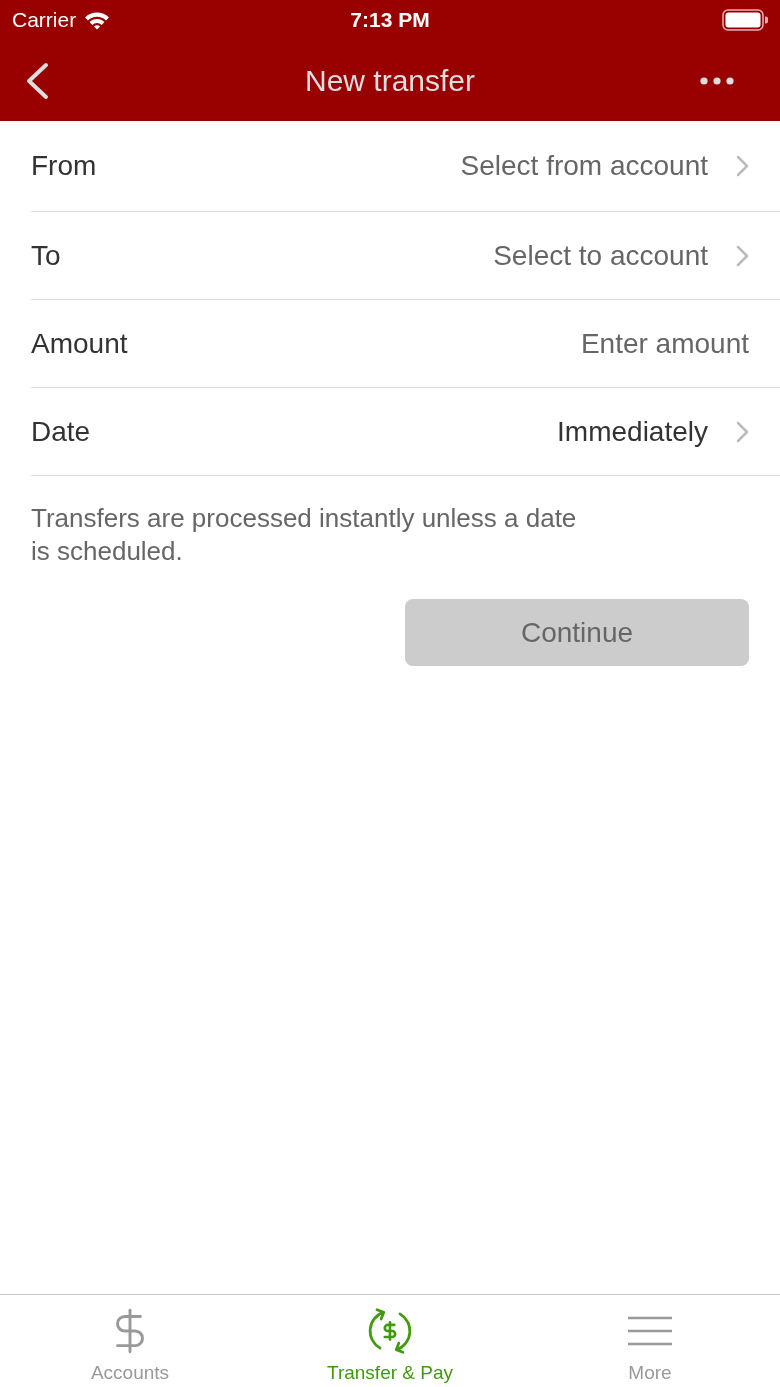 The width and height of the screenshot is (780, 1387). I want to click on battery-icon, so click(745, 20).